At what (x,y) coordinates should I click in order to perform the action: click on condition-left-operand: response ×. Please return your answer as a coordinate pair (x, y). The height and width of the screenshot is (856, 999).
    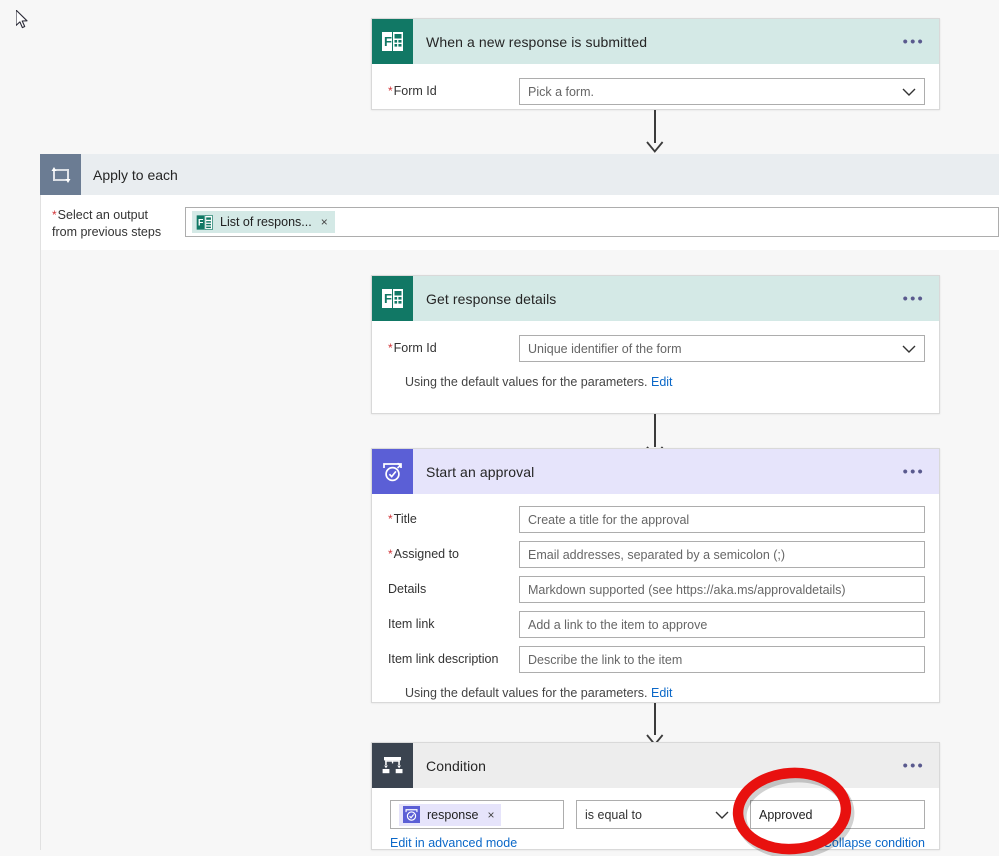
    Looking at the image, I should click on (477, 814).